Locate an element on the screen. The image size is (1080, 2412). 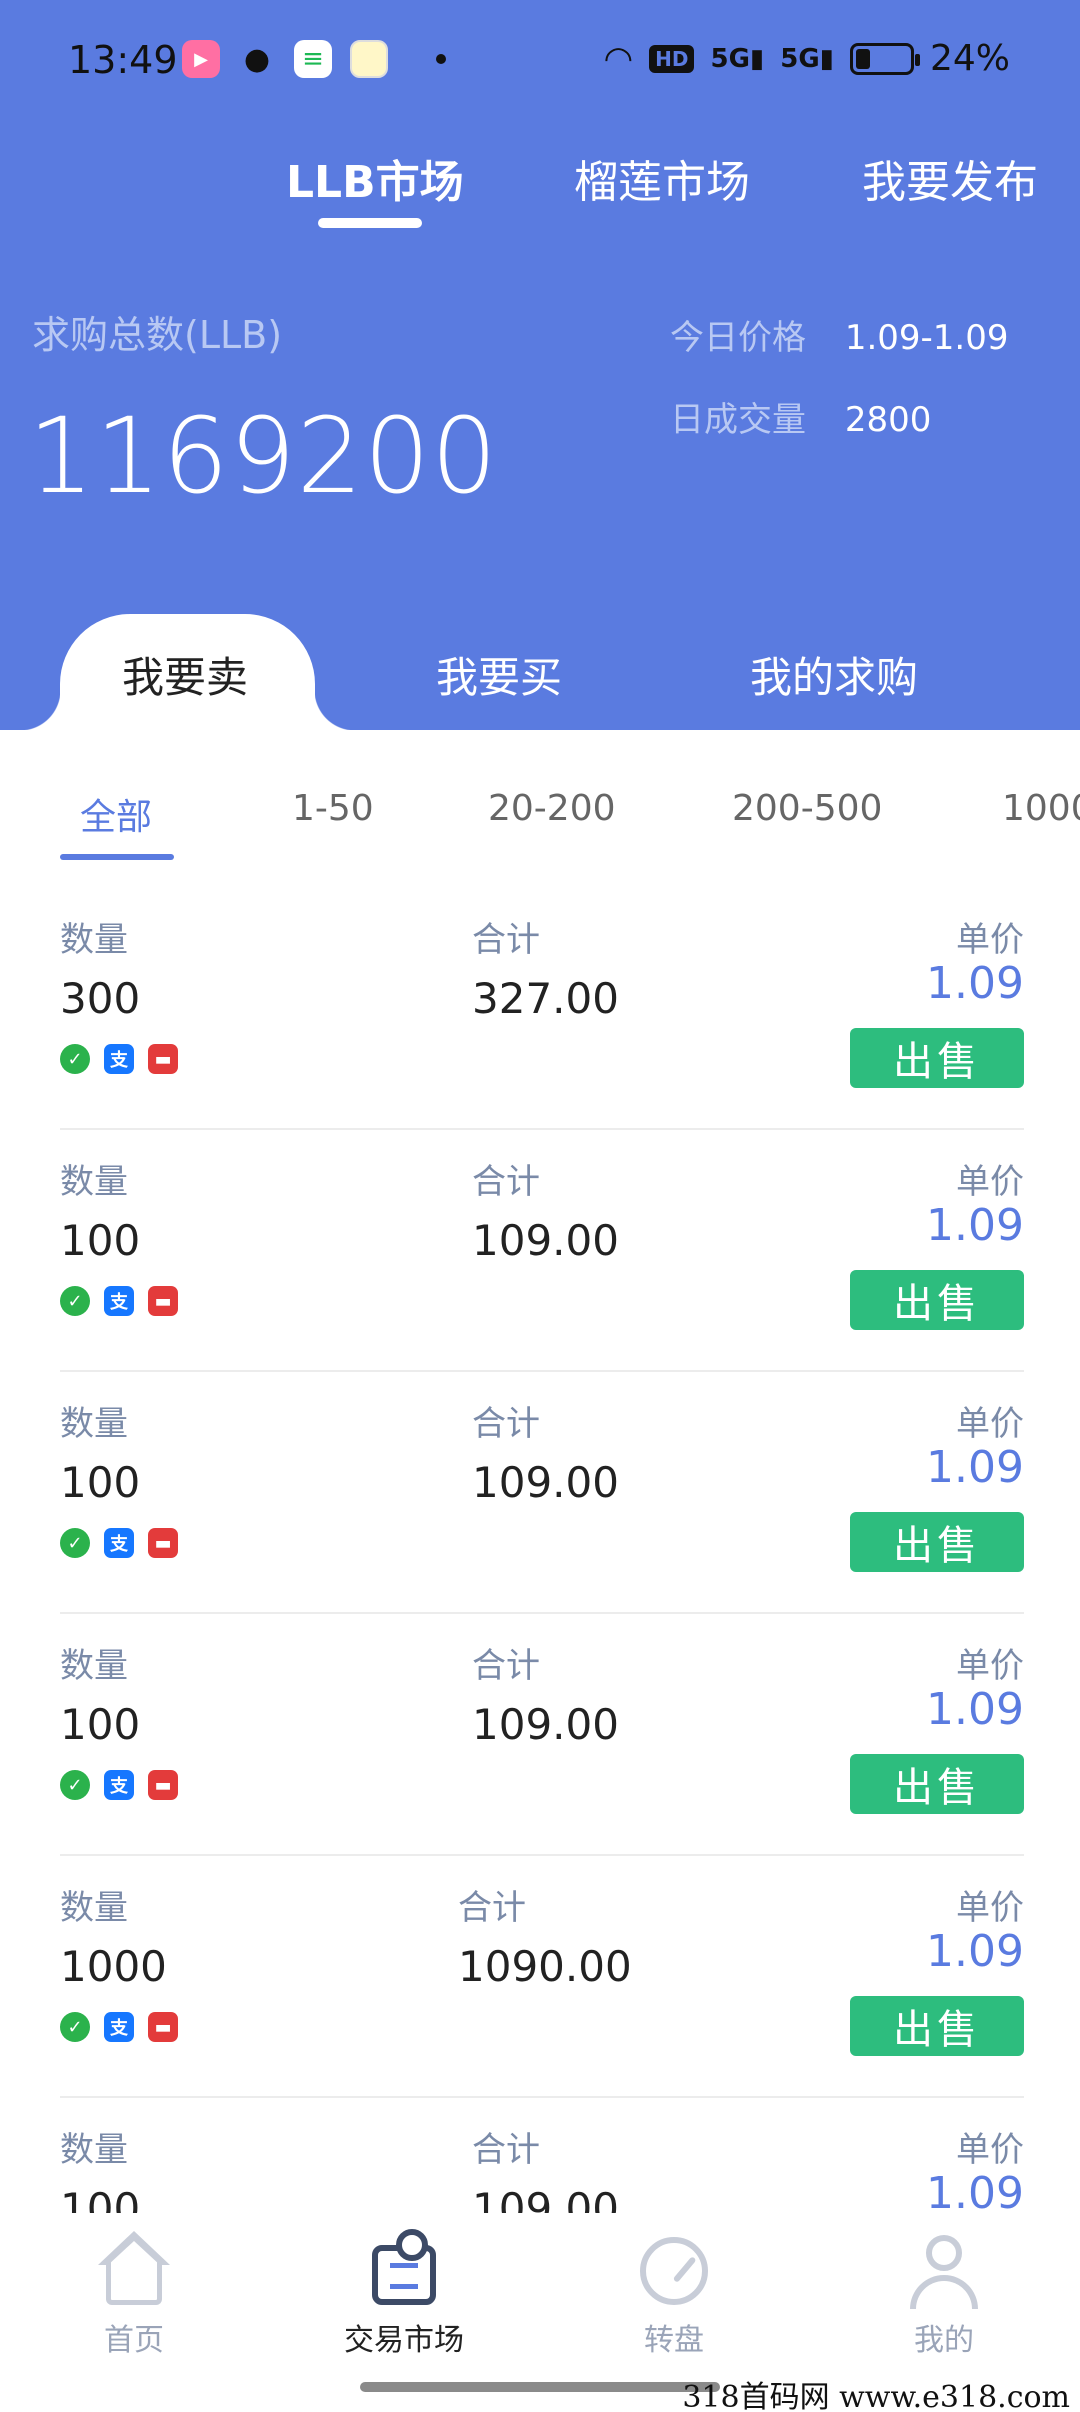
signal-5g-icon-2: 5G▮ is located at coordinates (807, 58).